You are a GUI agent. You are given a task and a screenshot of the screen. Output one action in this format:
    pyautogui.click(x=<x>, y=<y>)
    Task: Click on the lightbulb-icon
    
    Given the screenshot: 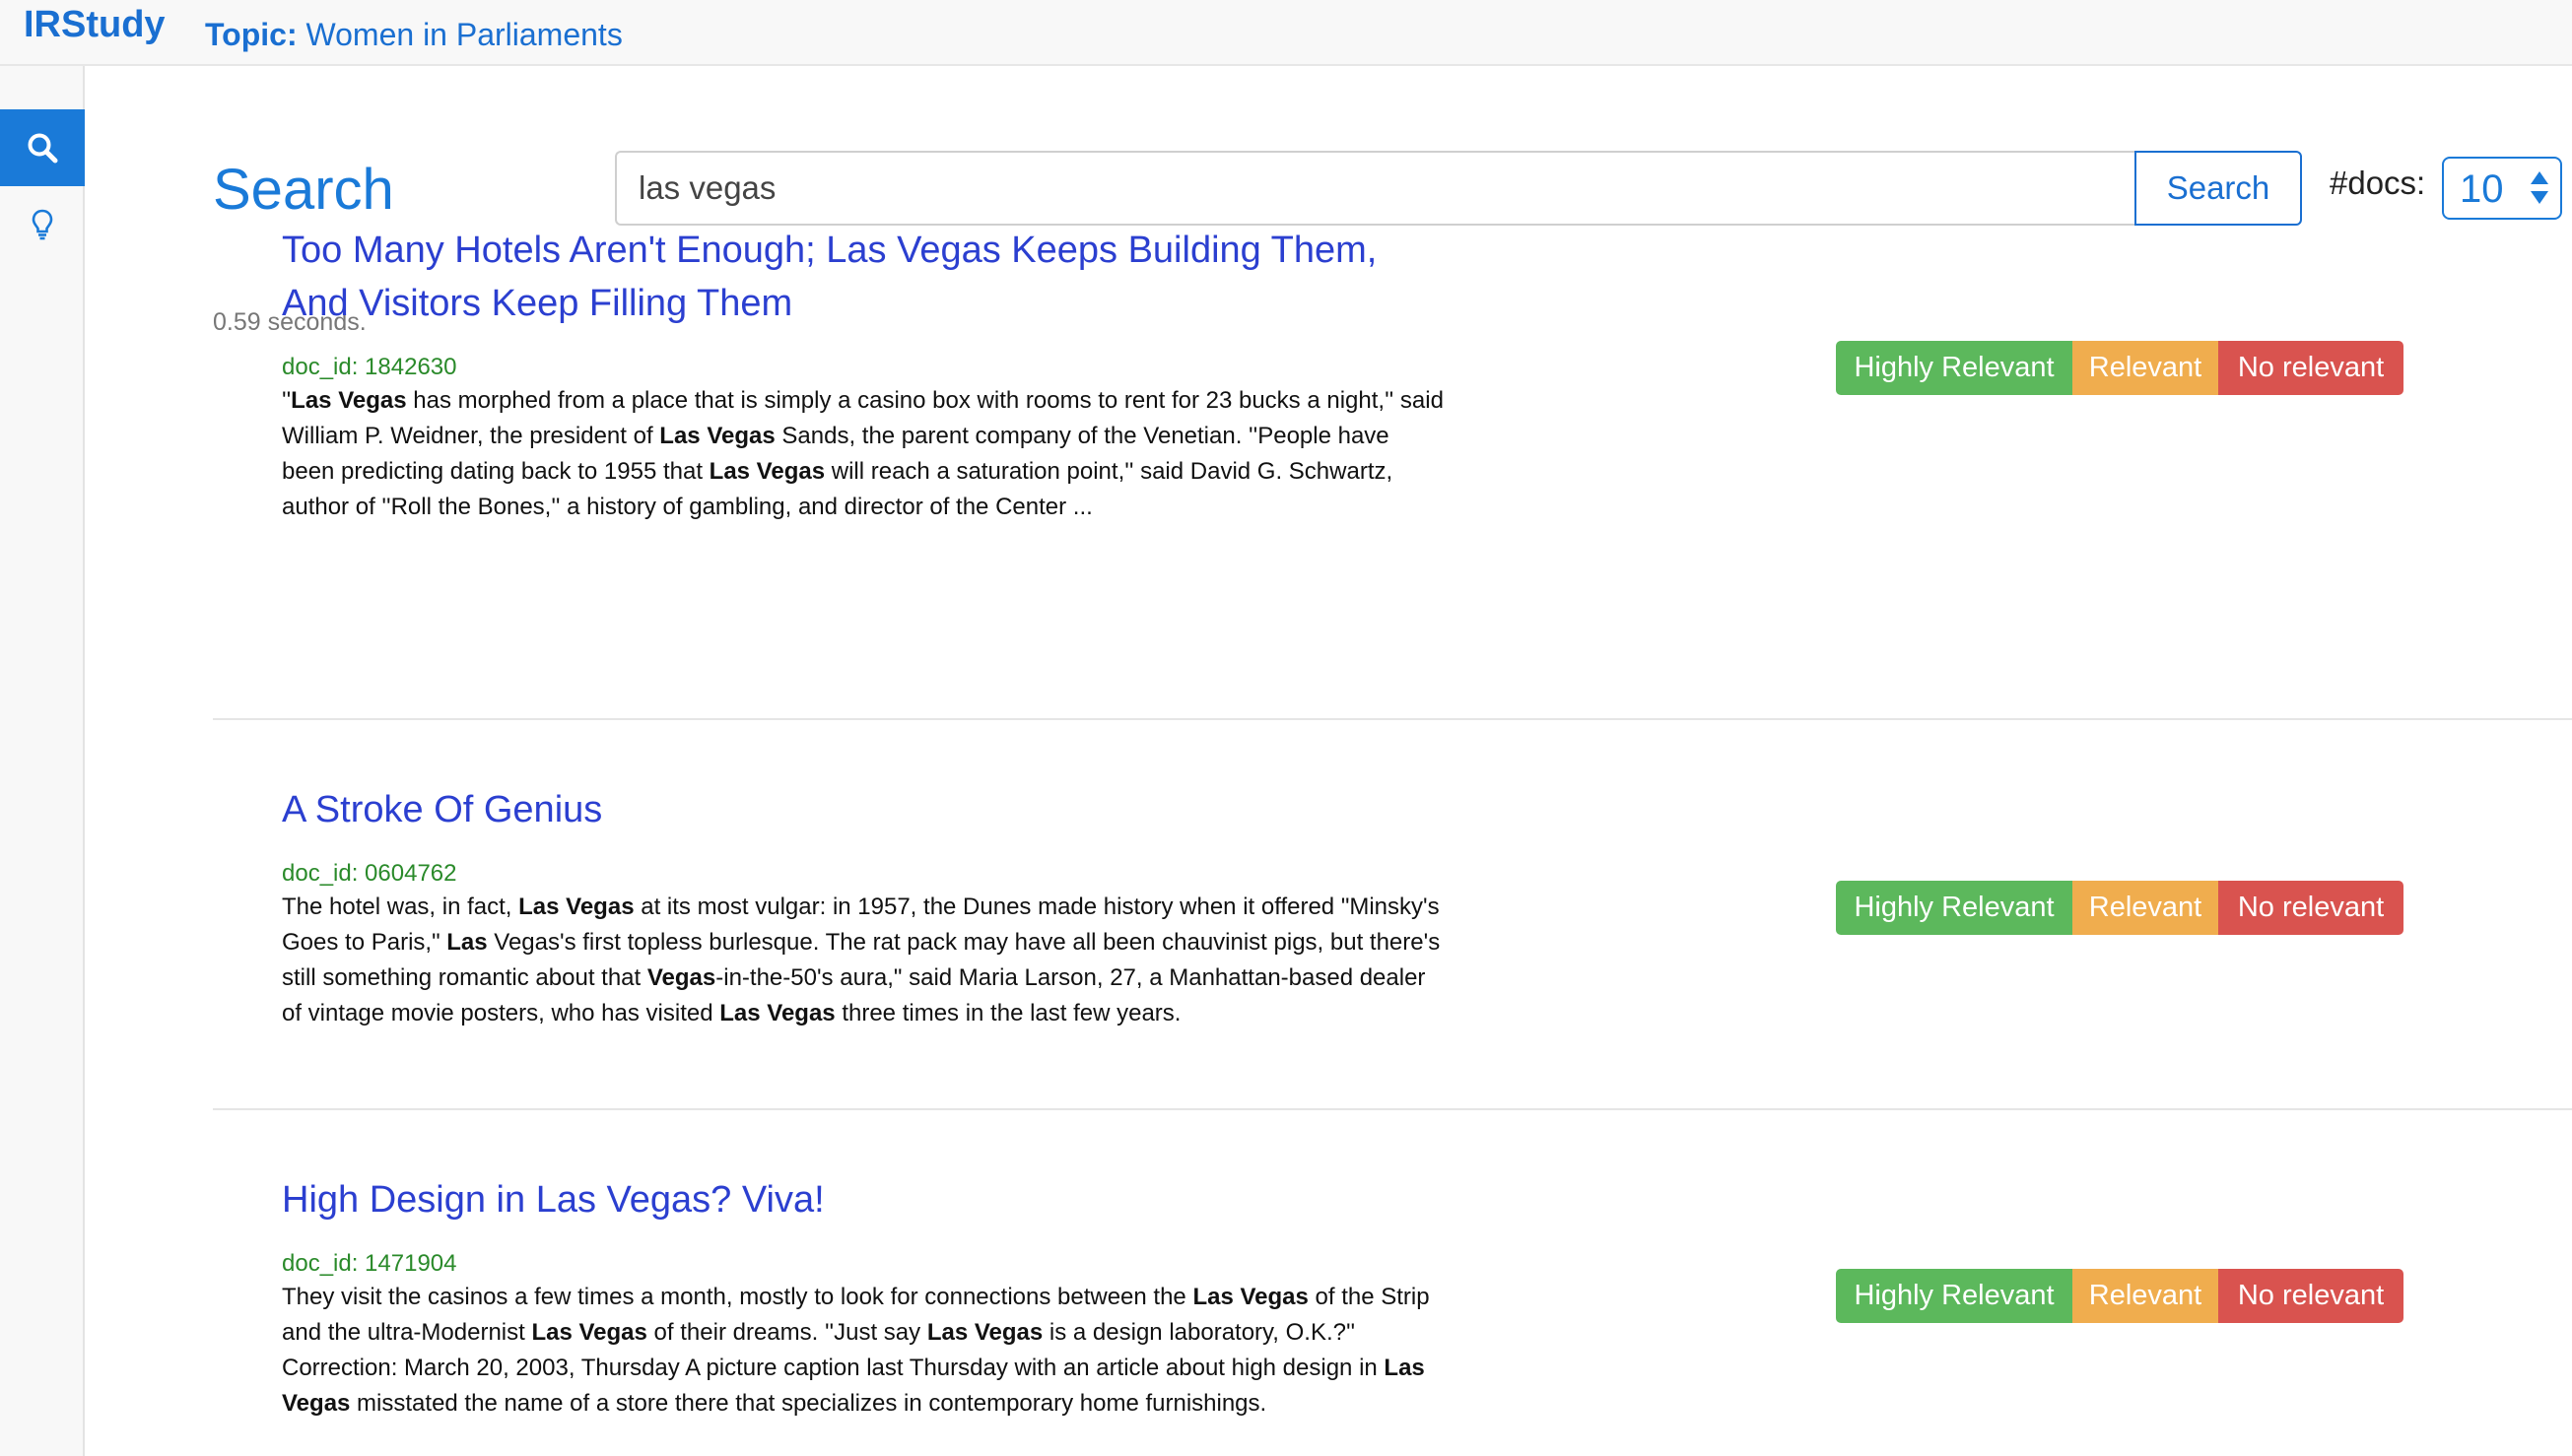 What is the action you would take?
    pyautogui.click(x=42, y=224)
    